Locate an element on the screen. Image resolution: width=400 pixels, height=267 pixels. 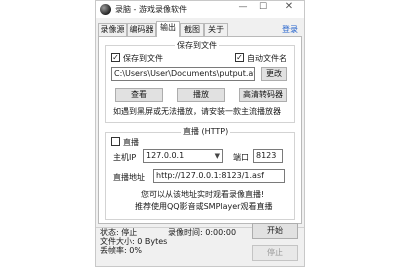
save-to-file-label: 保存到文件 is located at coordinates (143, 58).